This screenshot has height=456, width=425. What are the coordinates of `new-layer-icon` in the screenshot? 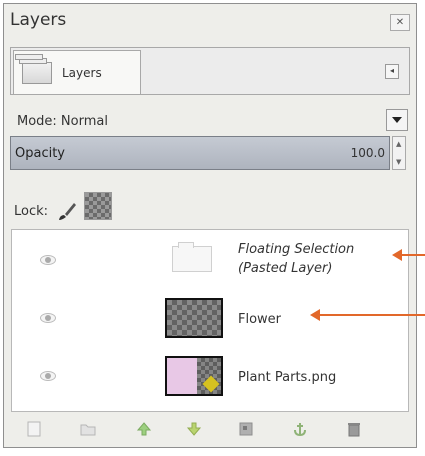 It's located at (34, 429).